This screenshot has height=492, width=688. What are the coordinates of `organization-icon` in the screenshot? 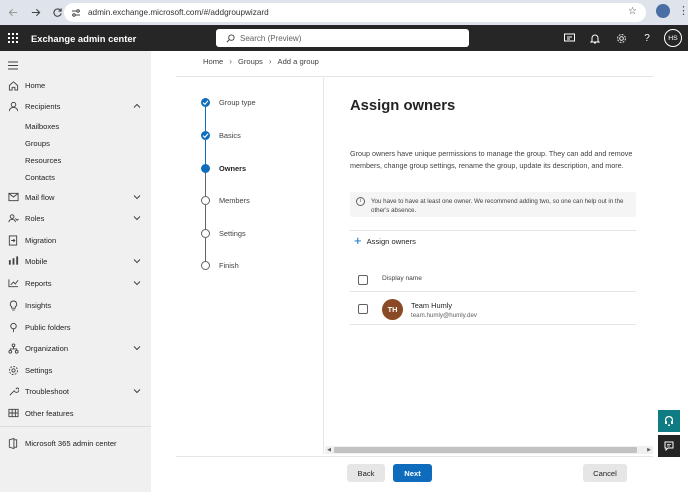 It's located at (13, 348).